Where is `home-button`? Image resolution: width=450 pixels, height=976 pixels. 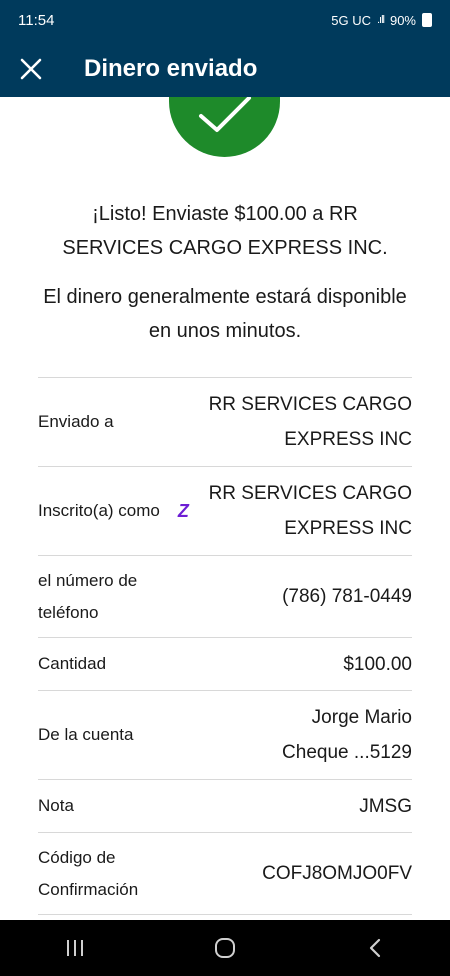 home-button is located at coordinates (225, 948).